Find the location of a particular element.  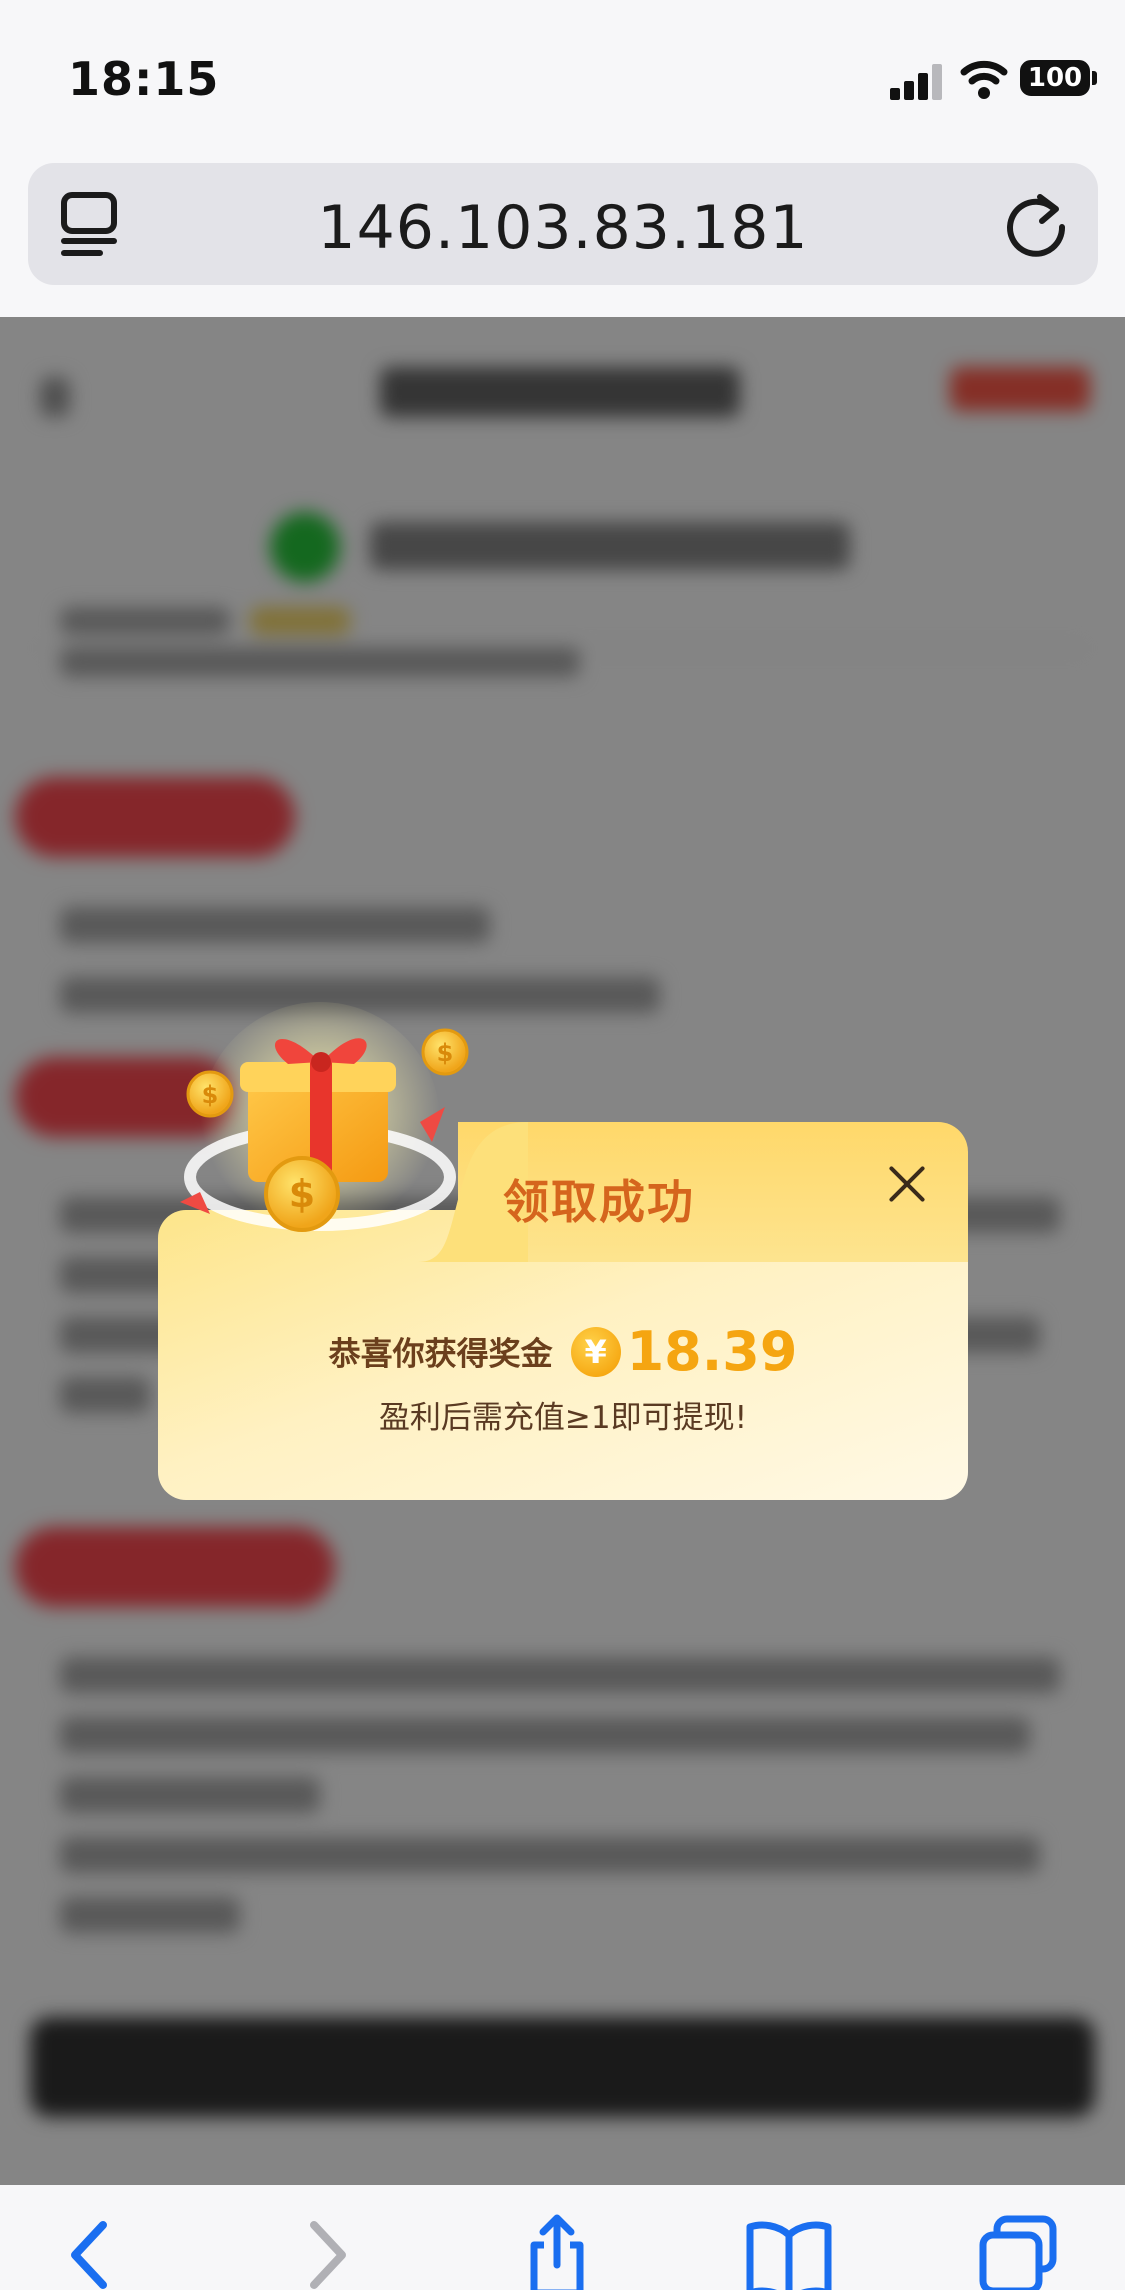

battery-cap is located at coordinates (1094, 78).